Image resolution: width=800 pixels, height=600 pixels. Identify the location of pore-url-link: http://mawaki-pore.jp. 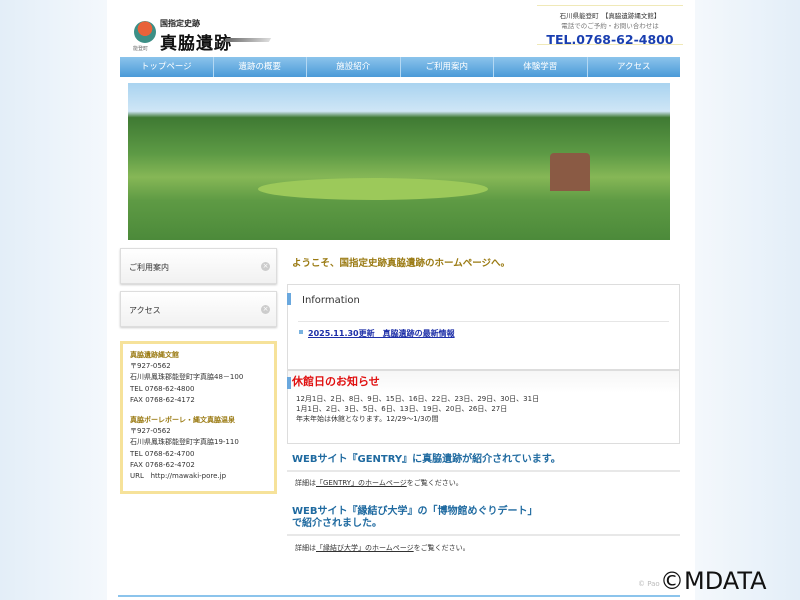
(188, 476).